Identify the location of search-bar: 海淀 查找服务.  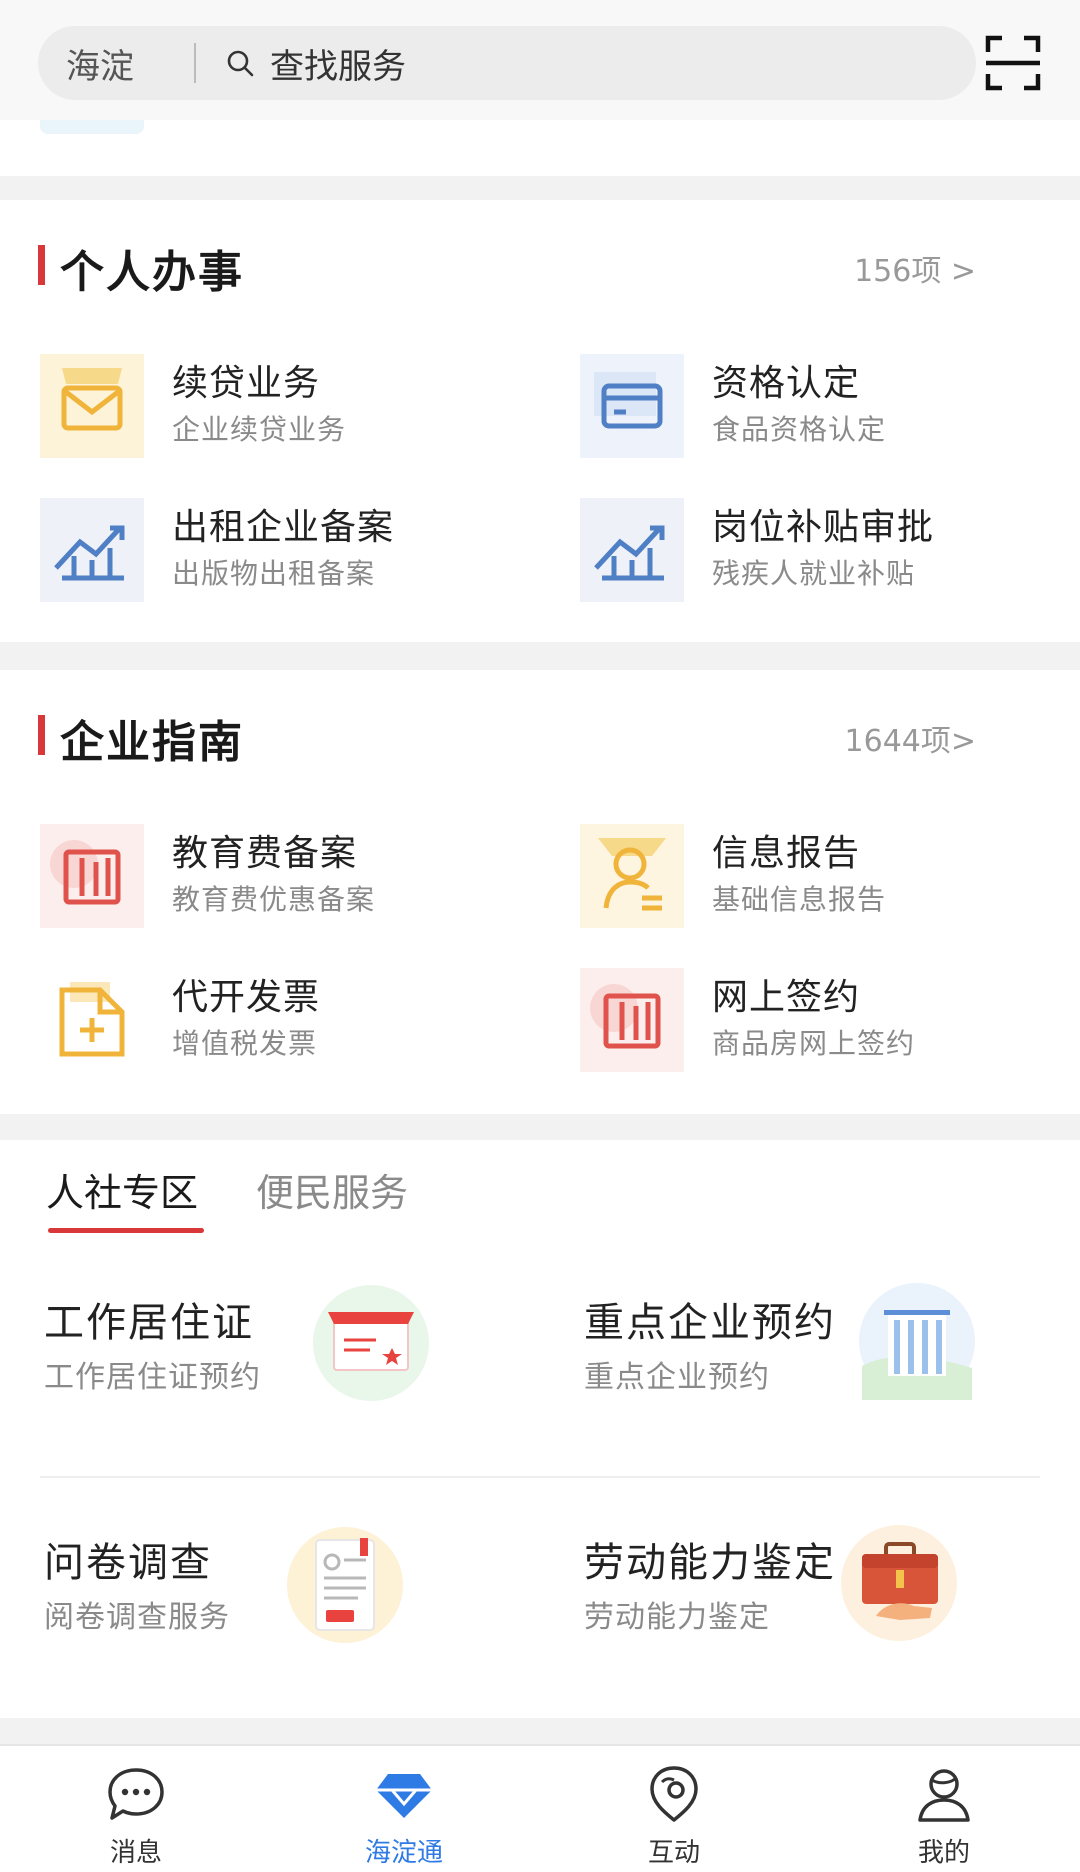
(507, 63).